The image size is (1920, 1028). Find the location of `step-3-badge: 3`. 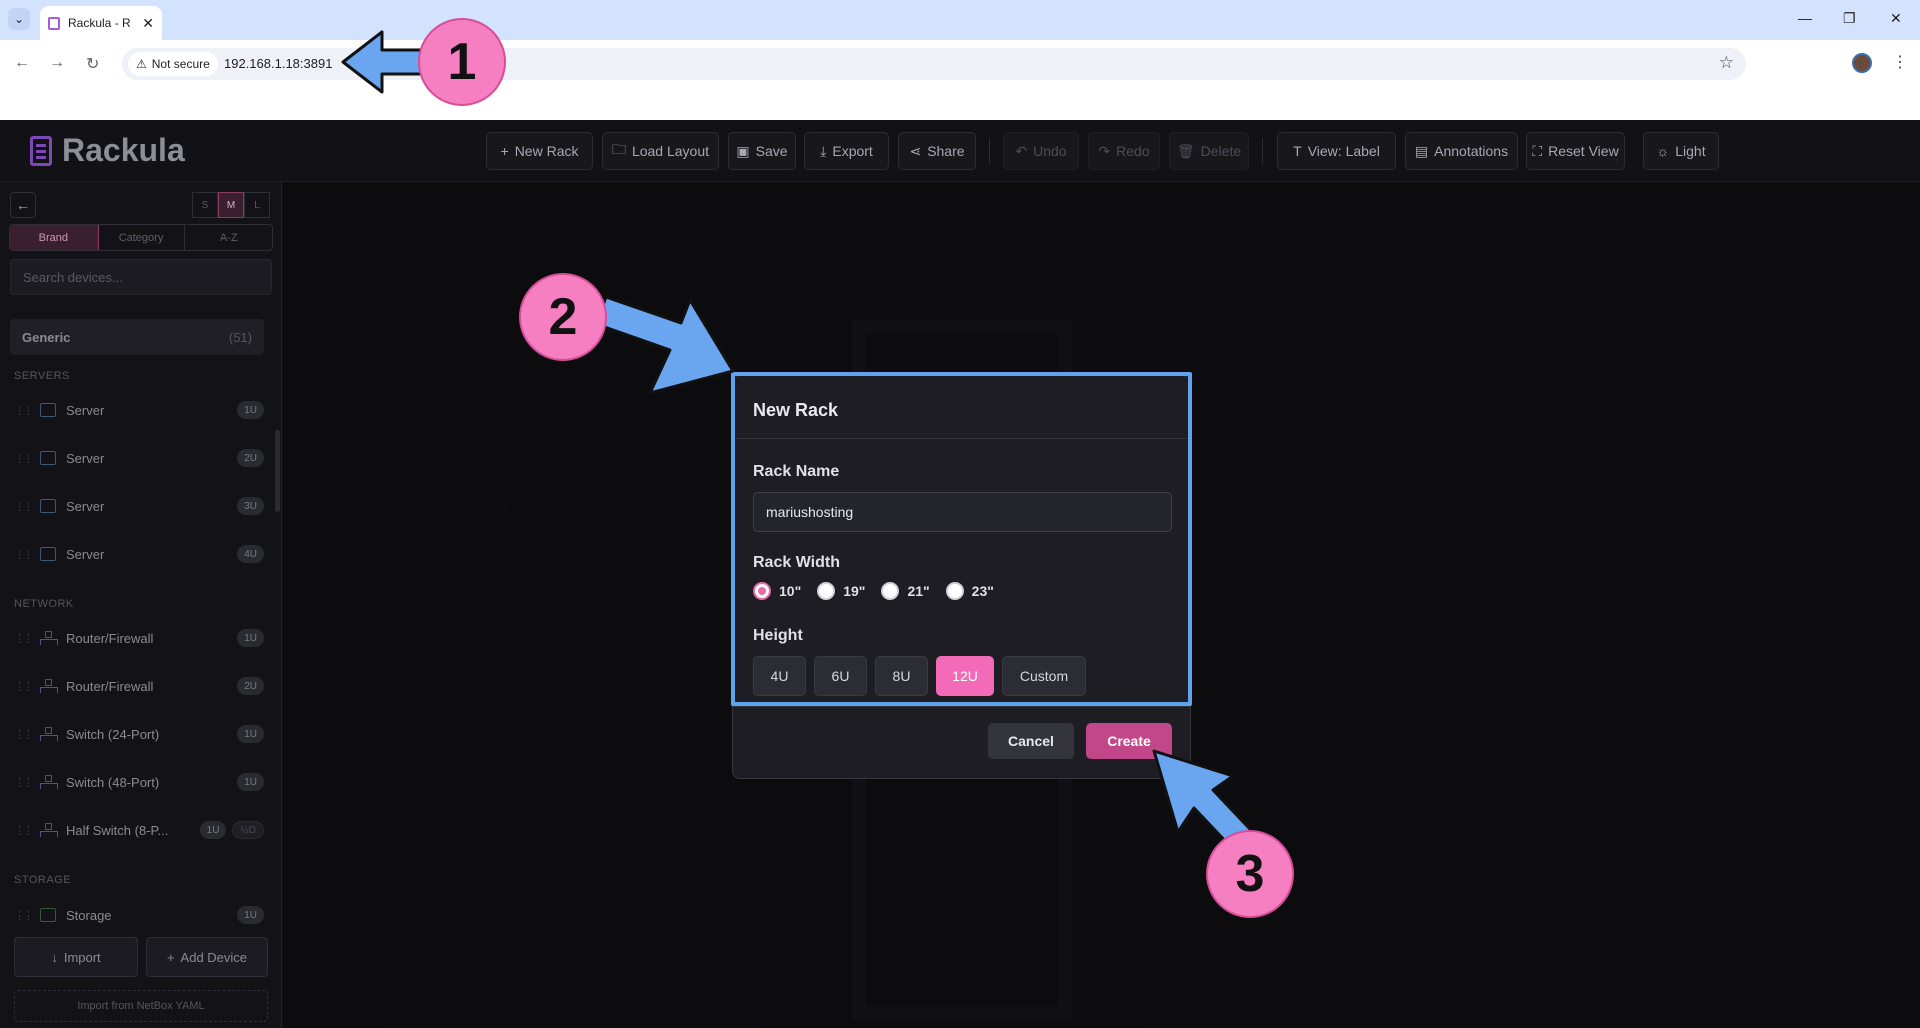

step-3-badge: 3 is located at coordinates (1250, 874).